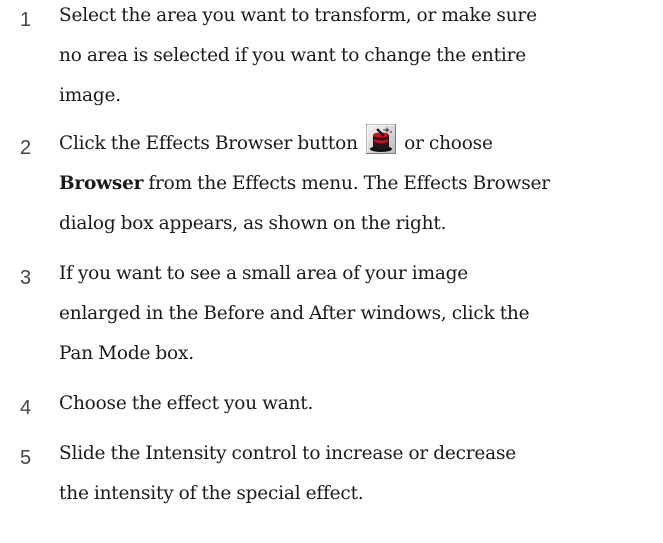 The width and height of the screenshot is (663, 543). Describe the element at coordinates (90, 95) in the screenshot. I see `step-line: image.` at that location.